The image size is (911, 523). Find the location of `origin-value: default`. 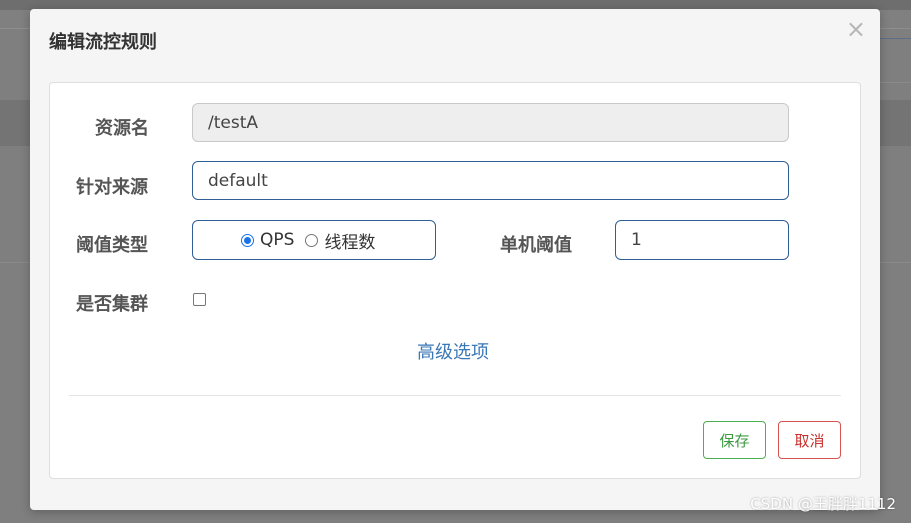

origin-value: default is located at coordinates (238, 180).